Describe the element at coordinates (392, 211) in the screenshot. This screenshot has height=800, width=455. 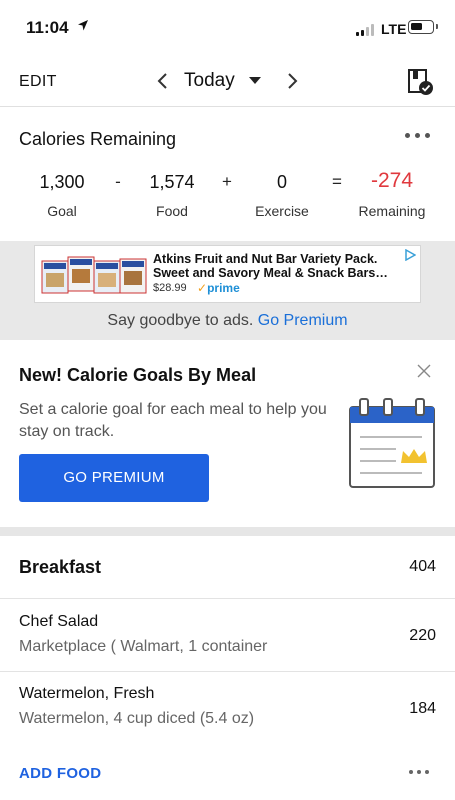
I see `remaining-label: Remaining` at that location.